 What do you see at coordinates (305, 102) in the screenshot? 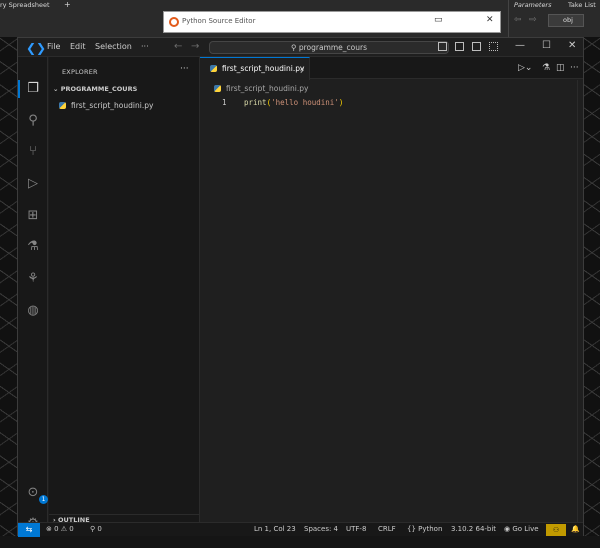
I see `code-string: 'hello houdini'` at bounding box center [305, 102].